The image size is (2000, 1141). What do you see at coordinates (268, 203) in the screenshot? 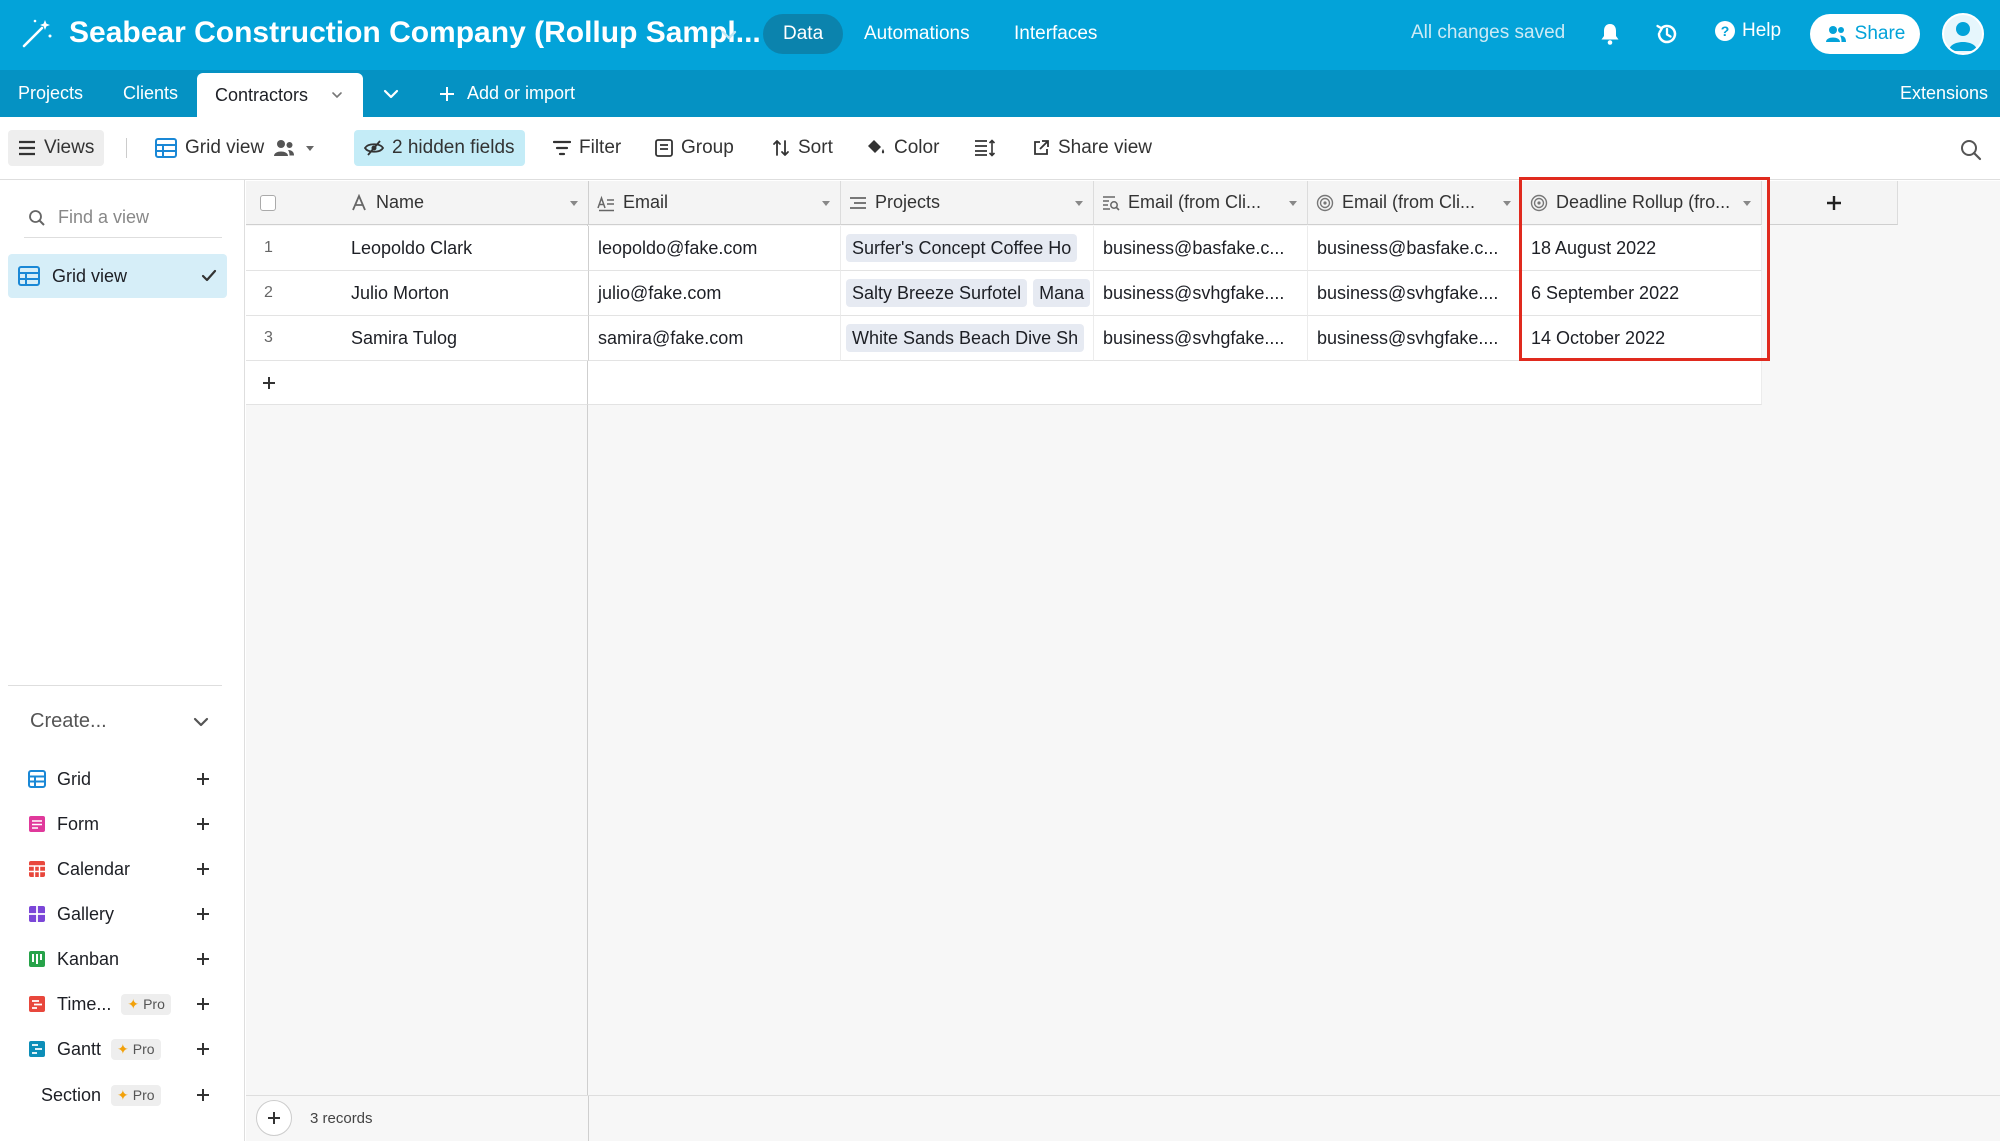
I see `select-all-checkbox` at bounding box center [268, 203].